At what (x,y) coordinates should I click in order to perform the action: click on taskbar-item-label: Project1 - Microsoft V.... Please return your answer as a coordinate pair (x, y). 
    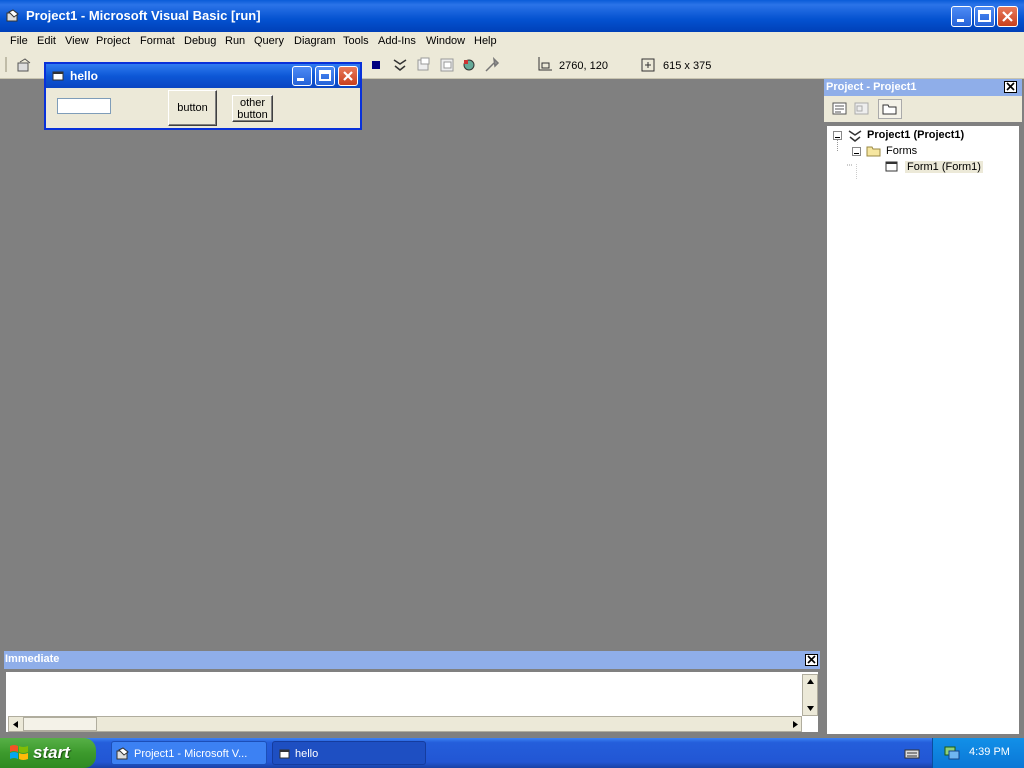
    Looking at the image, I should click on (191, 754).